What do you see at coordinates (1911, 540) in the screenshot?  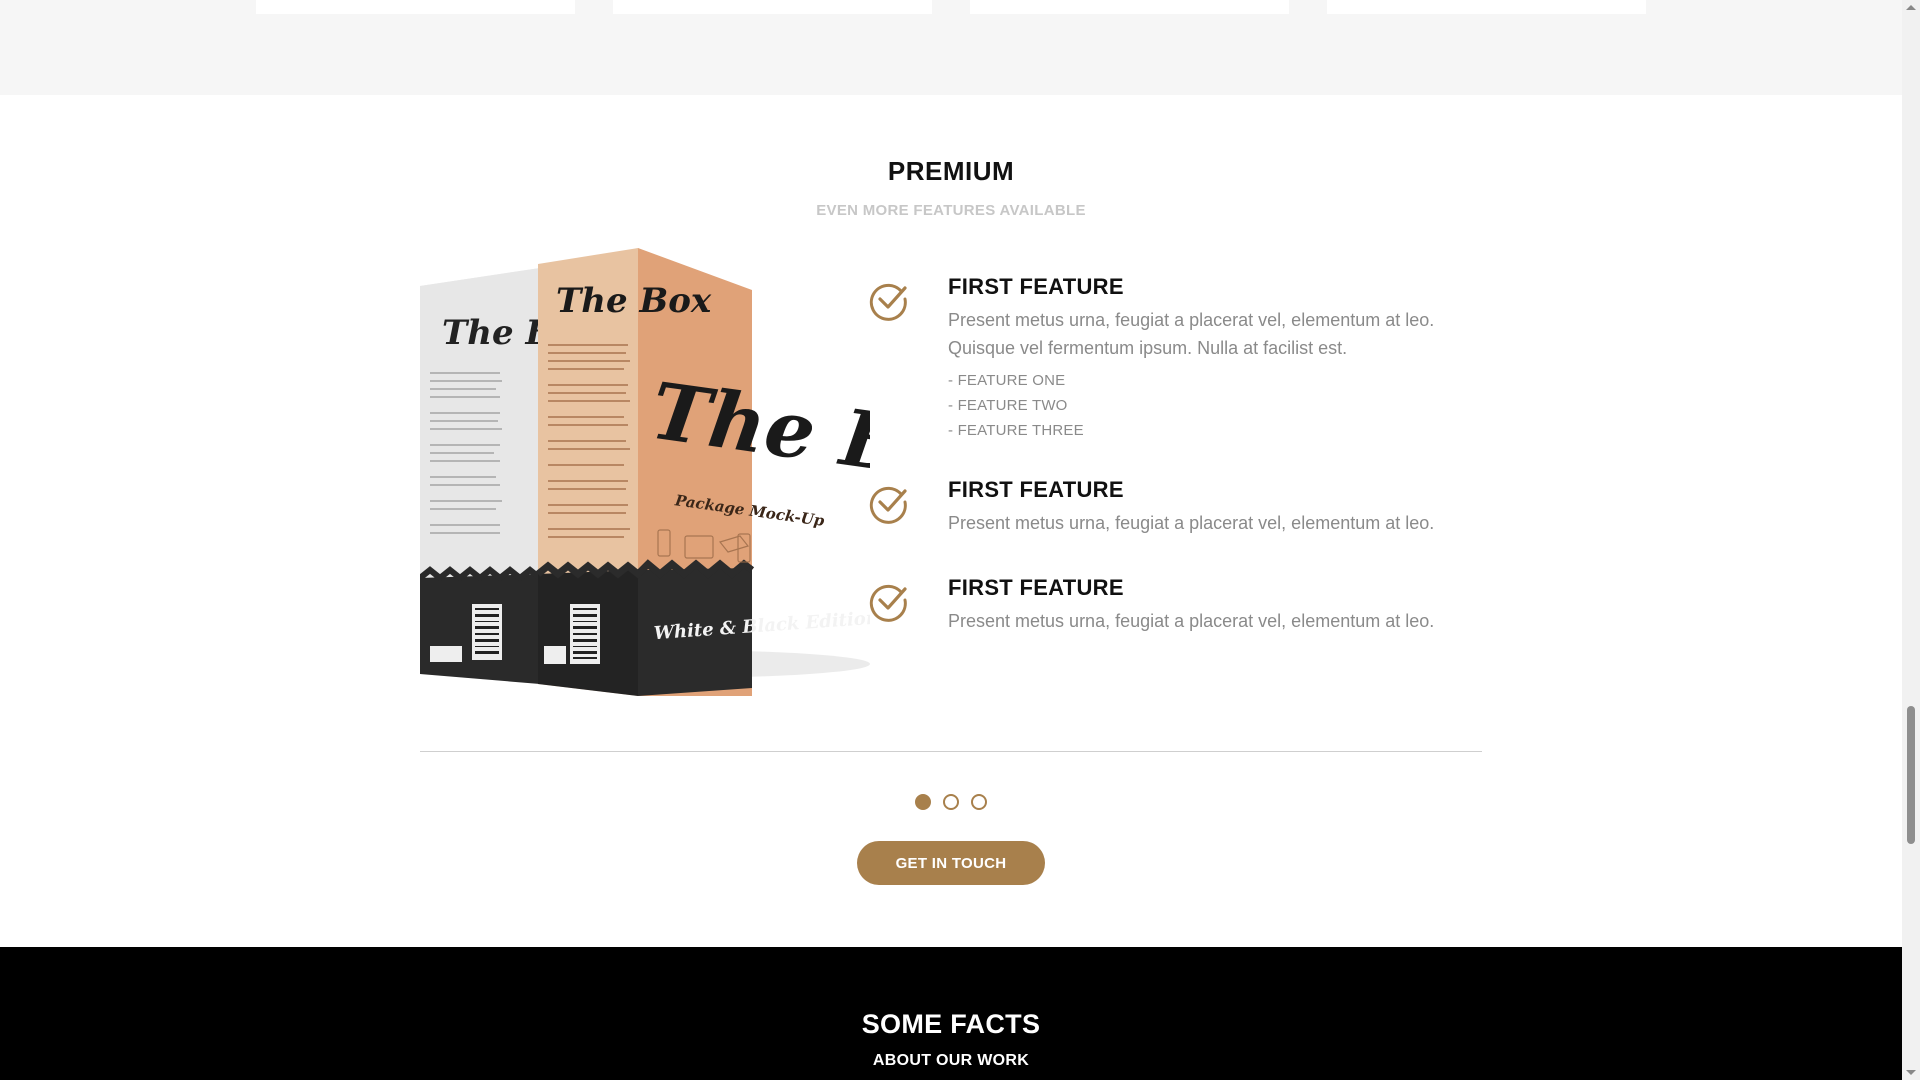 I see `page-scrollbar` at bounding box center [1911, 540].